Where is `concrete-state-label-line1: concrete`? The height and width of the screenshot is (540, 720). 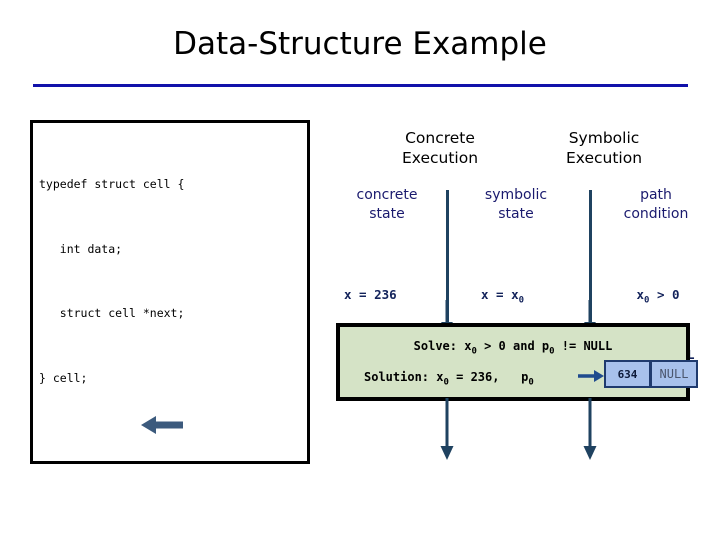 concrete-state-label-line1: concrete is located at coordinates (387, 195).